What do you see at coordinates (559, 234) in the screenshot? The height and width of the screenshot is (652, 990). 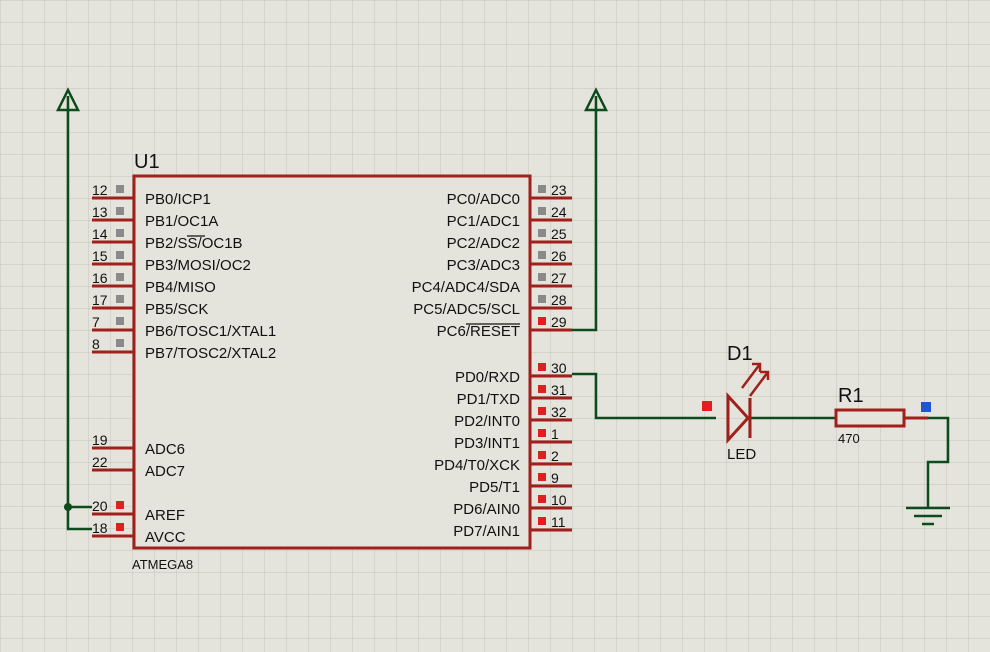 I see `pin-number: 25` at bounding box center [559, 234].